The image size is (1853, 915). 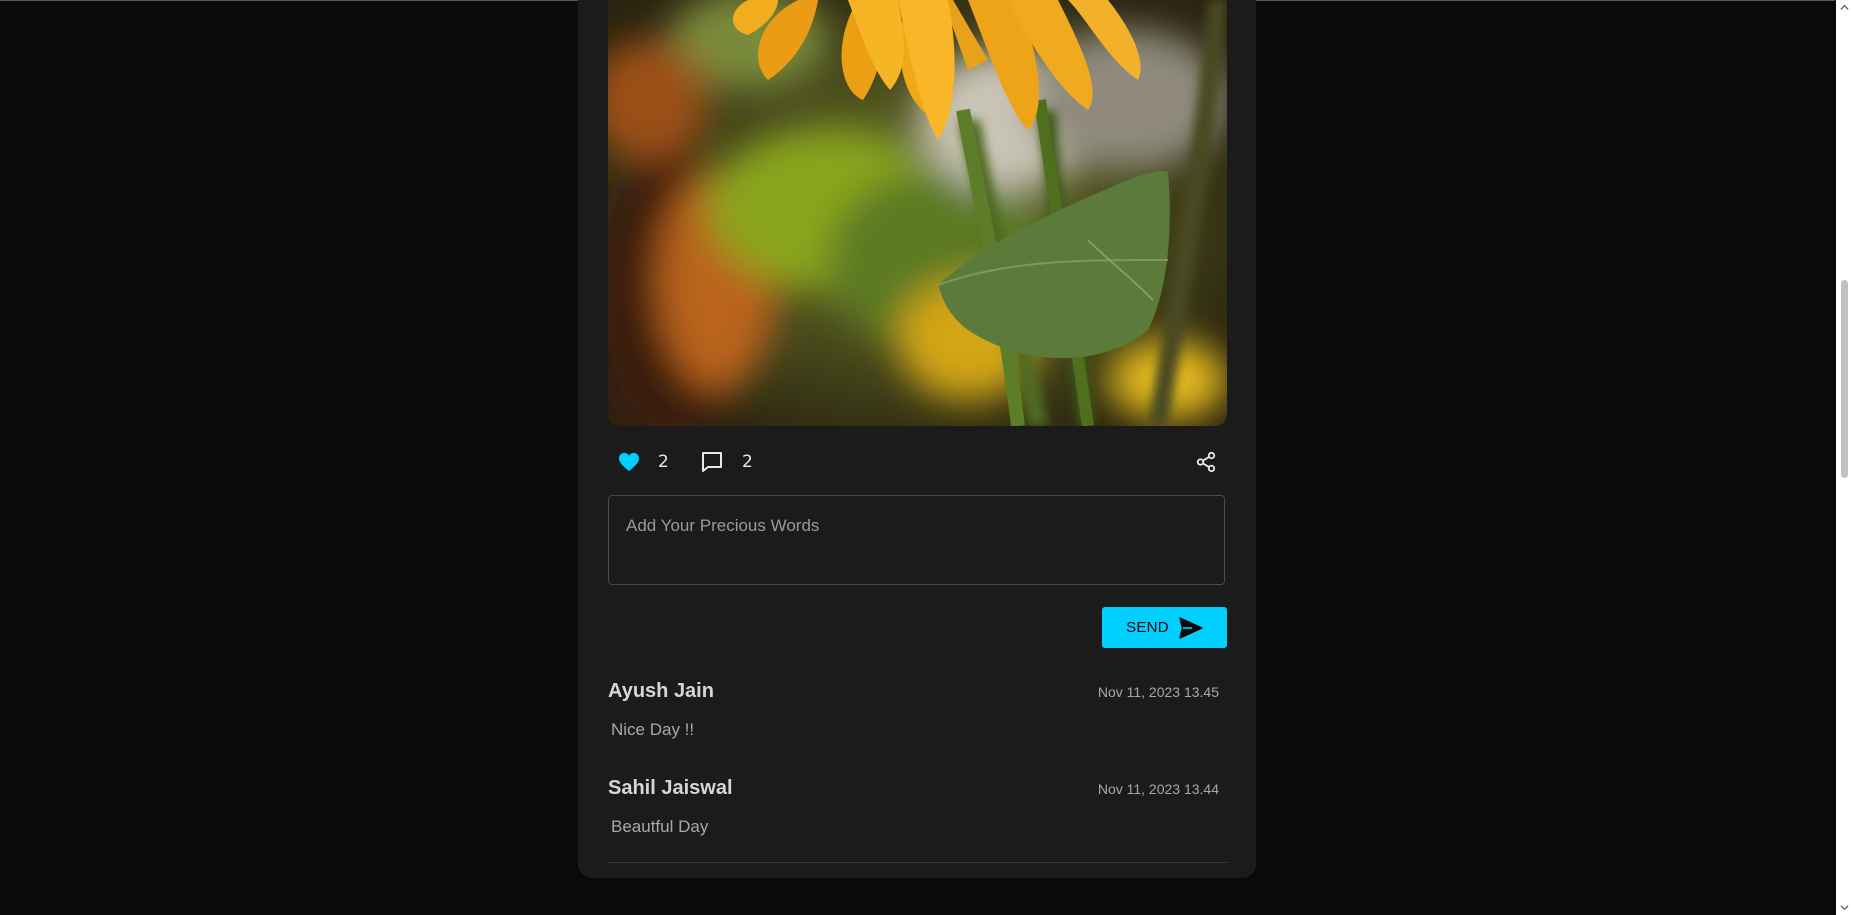 What do you see at coordinates (712, 462) in the screenshot?
I see `comment-icon` at bounding box center [712, 462].